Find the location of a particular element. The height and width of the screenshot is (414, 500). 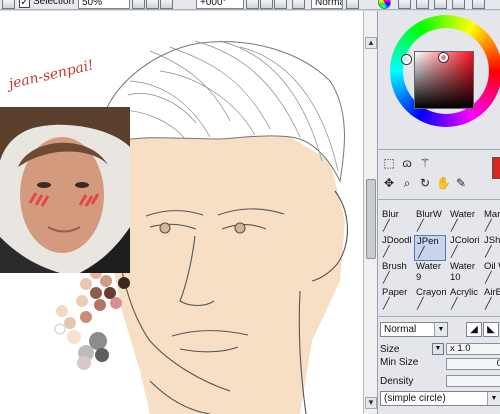

tool-jdoodlin: JDoodlin╱ is located at coordinates (396, 248).